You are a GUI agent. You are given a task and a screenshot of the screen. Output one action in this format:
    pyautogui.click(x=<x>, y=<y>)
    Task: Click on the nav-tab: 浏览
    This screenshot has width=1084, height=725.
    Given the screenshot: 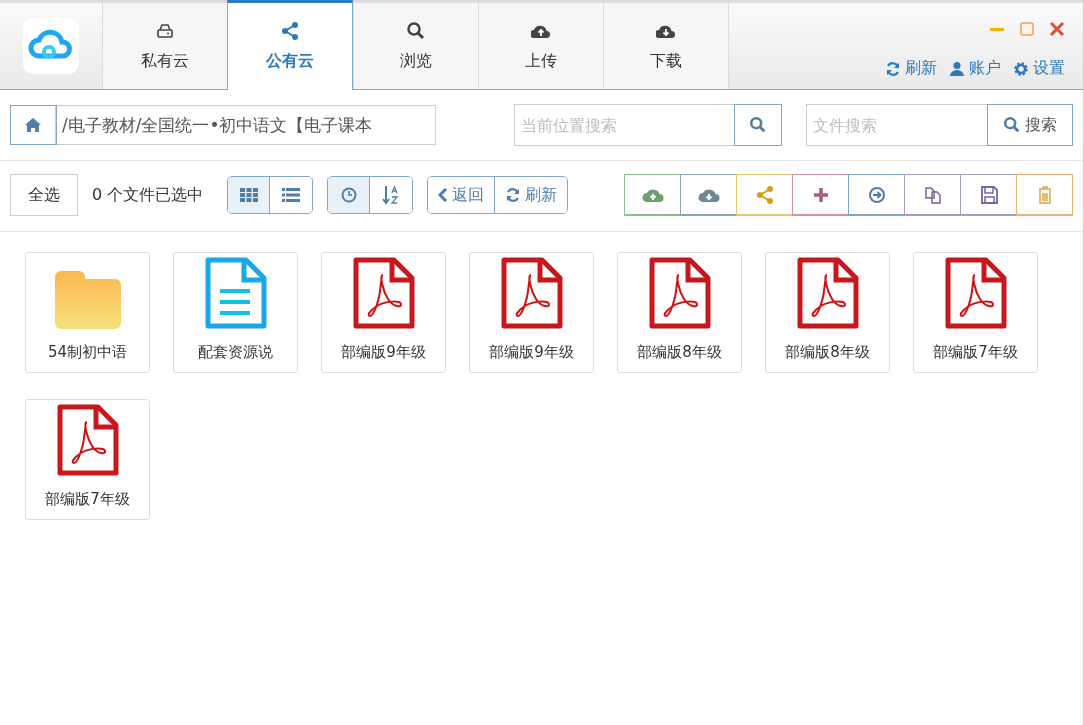 What is the action you would take?
    pyautogui.click(x=415, y=46)
    